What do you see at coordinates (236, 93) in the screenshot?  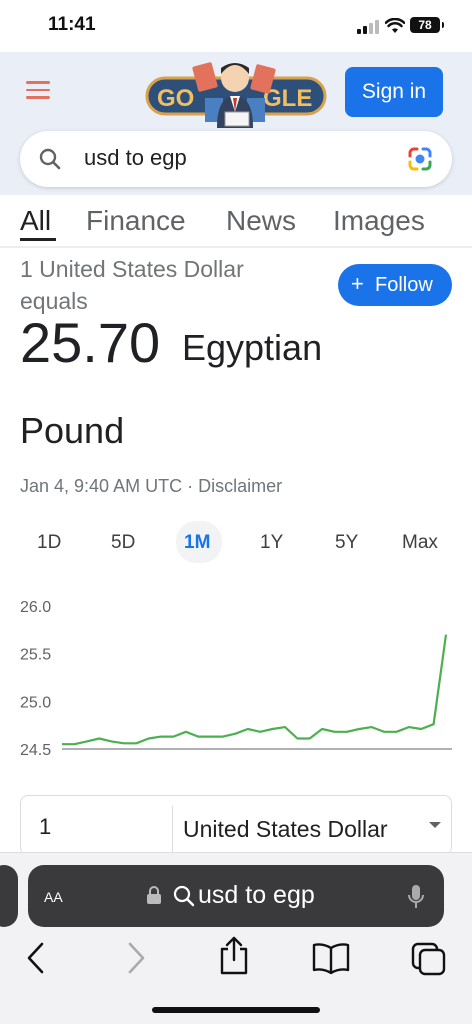 I see `google-doodle: GO GLE` at bounding box center [236, 93].